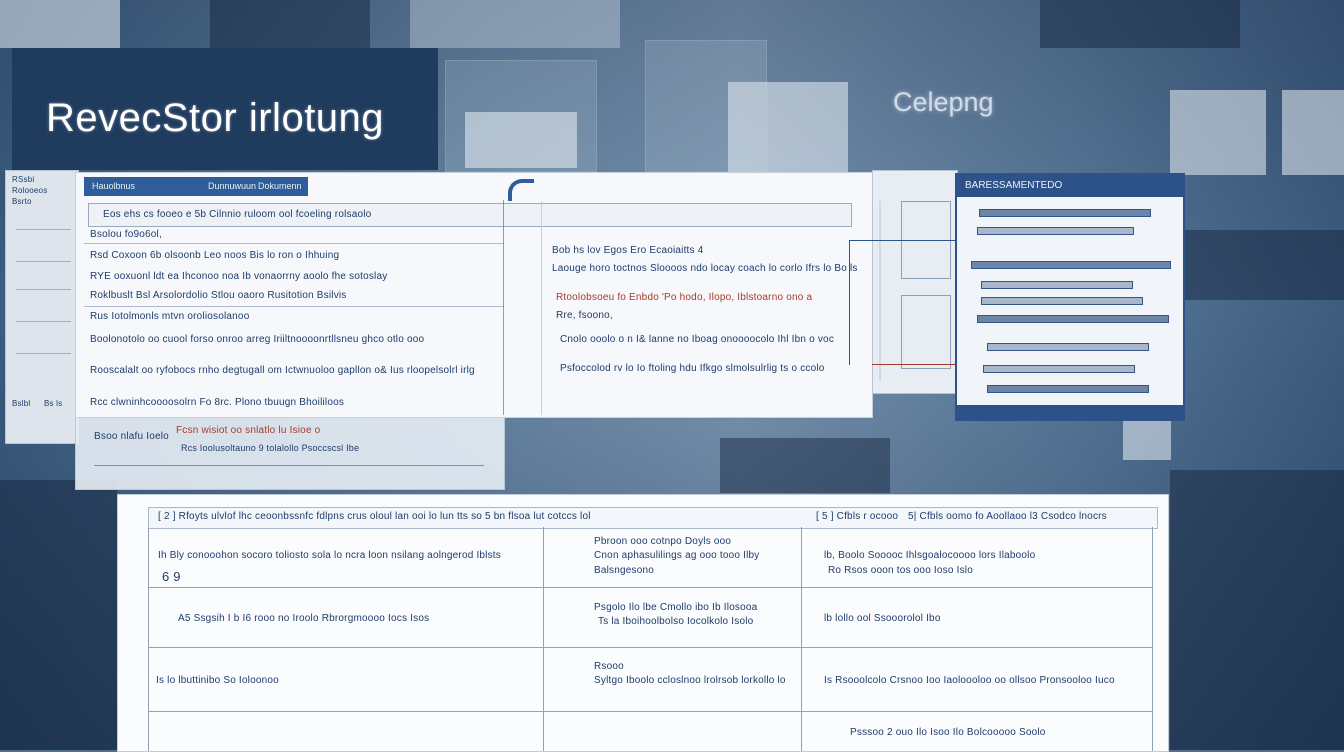 This screenshot has width=1344, height=752. Describe the element at coordinates (805, 465) in the screenshot. I see `background-monitor` at that location.